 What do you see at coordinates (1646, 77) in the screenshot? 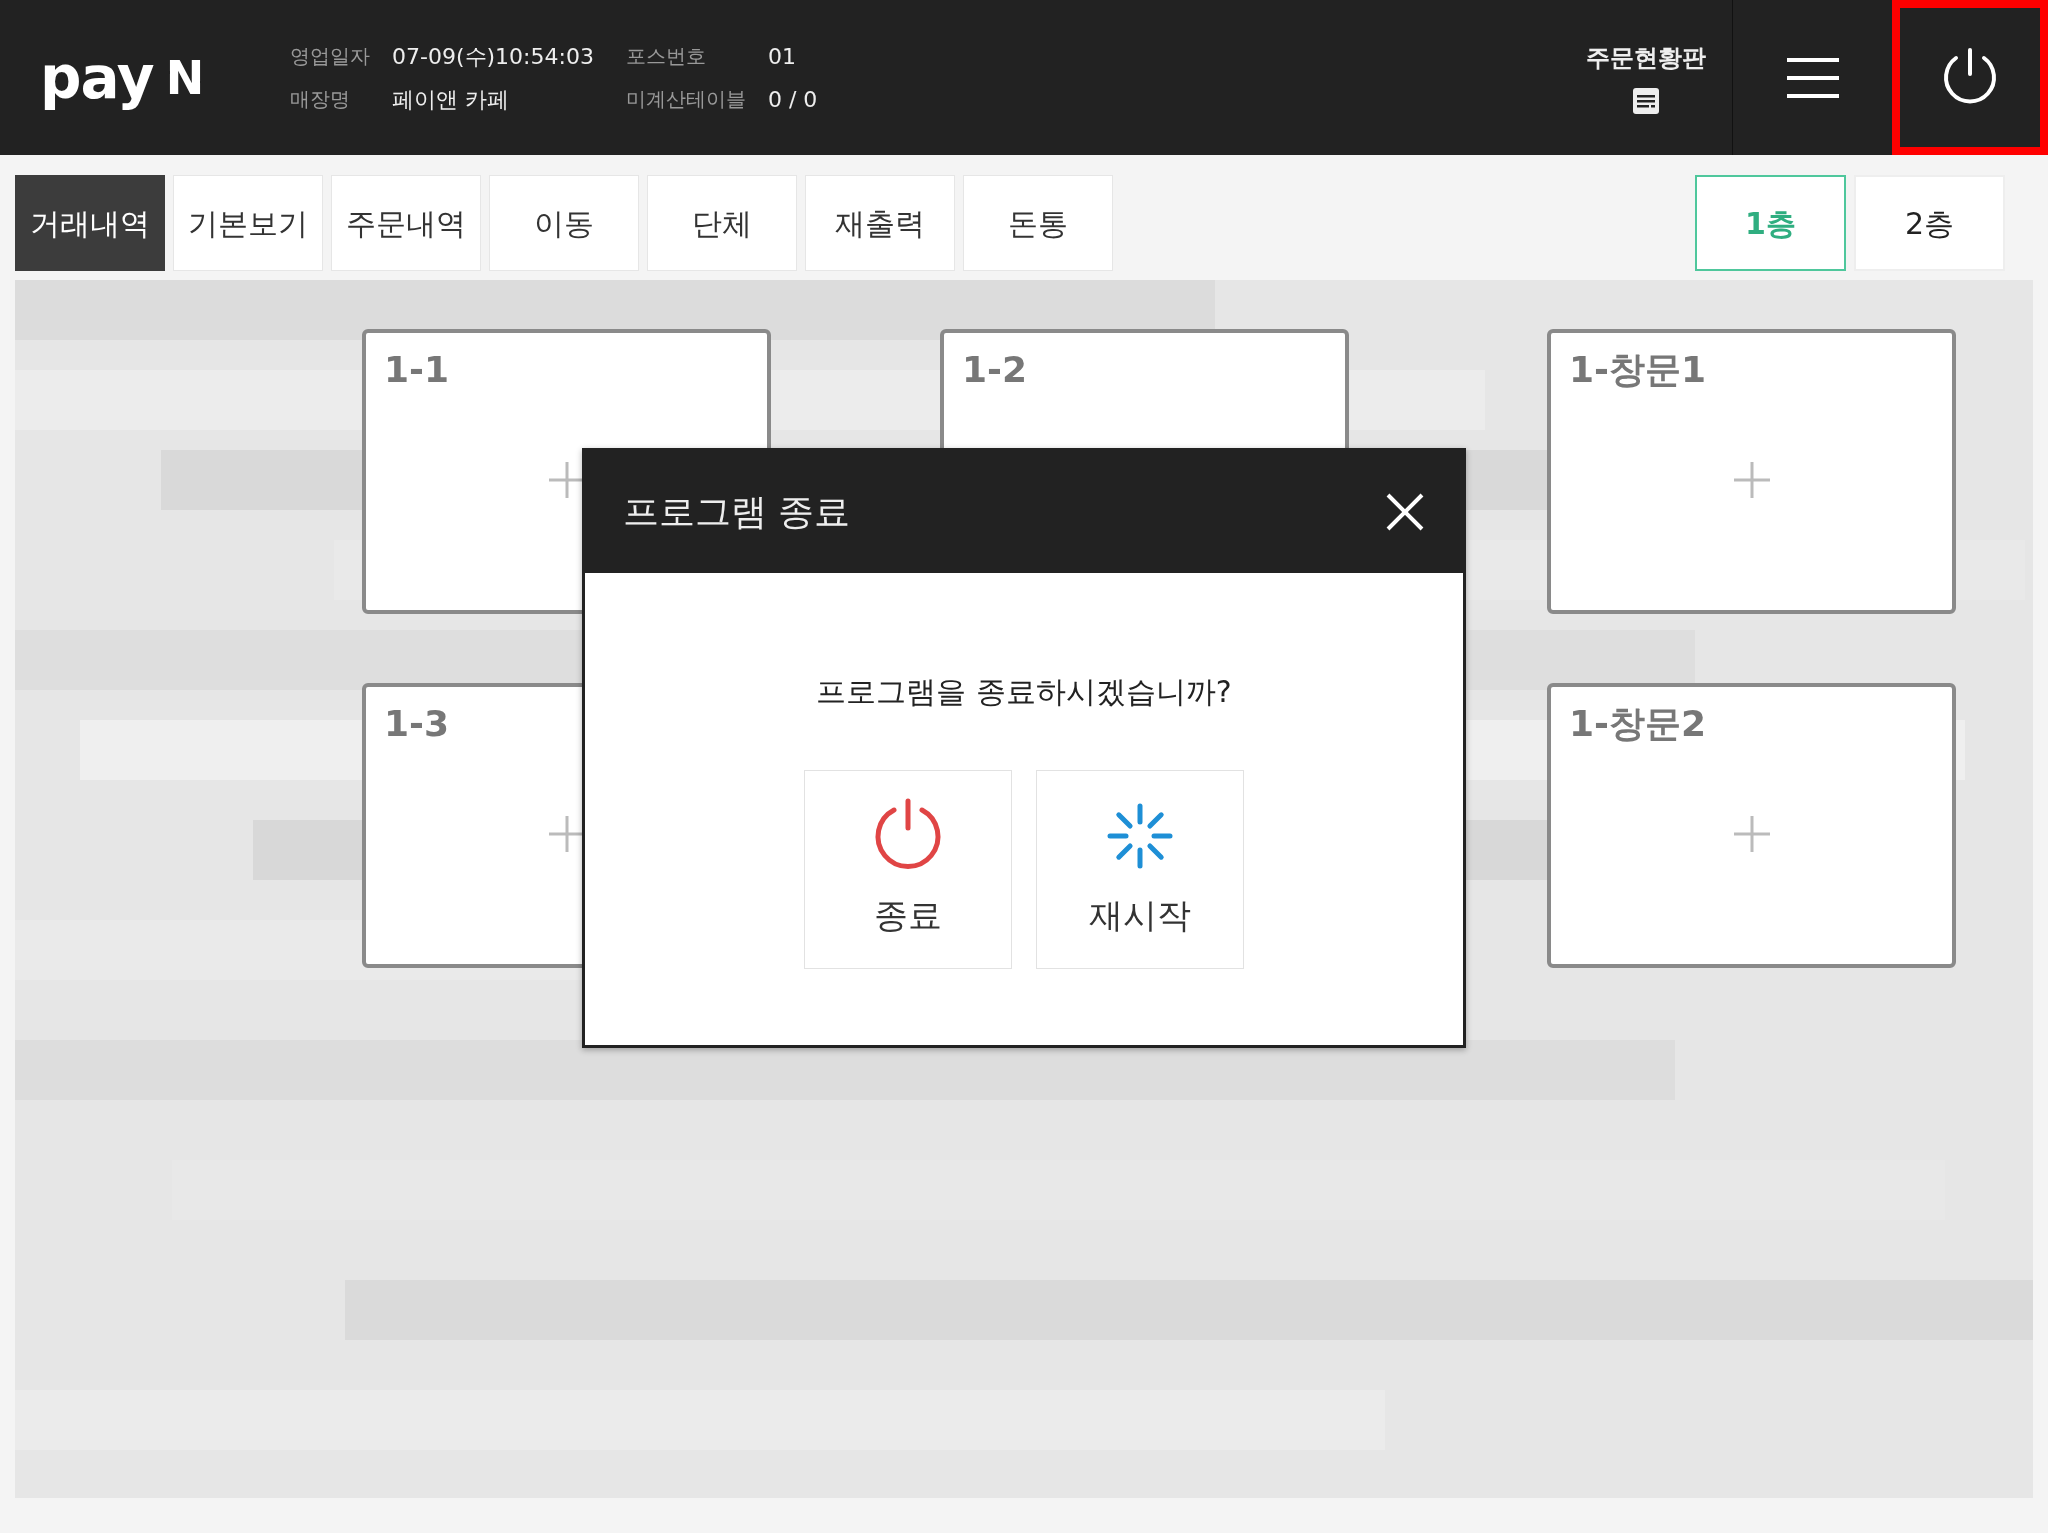
I see `order-board-button: 주문현황판` at bounding box center [1646, 77].